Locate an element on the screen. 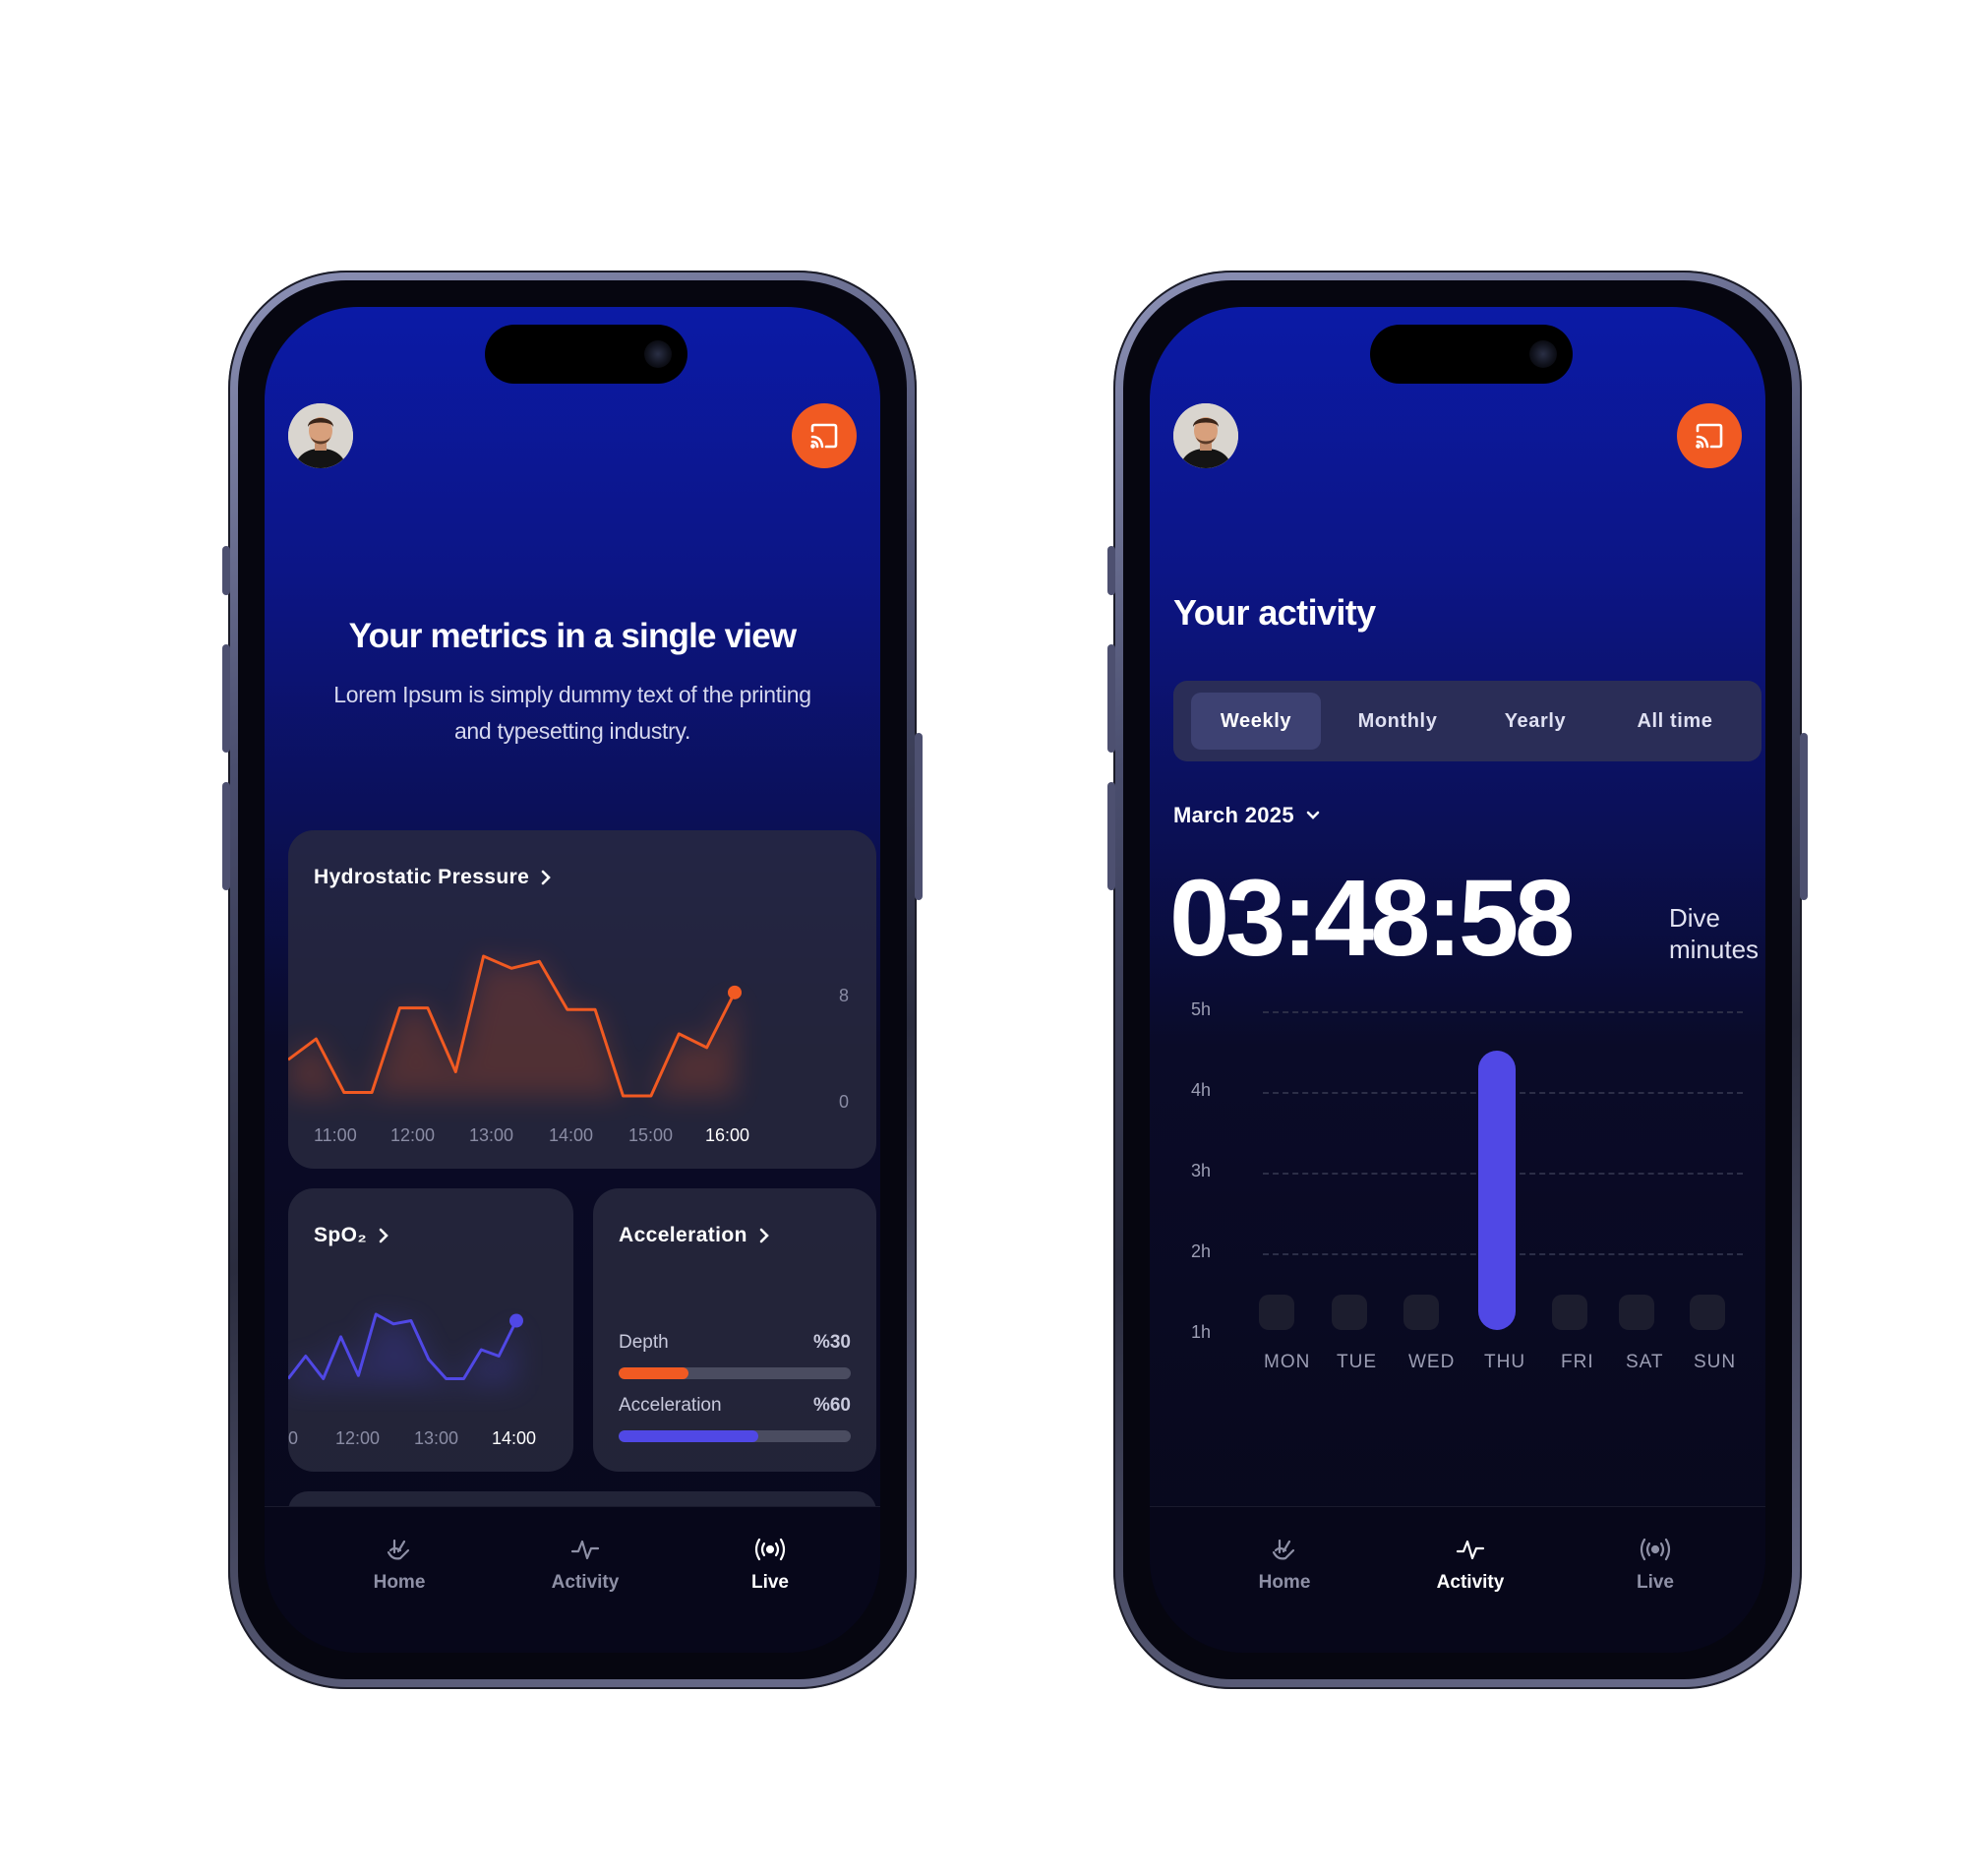 Image resolution: width=1970 pixels, height=1876 pixels. y-tick: 3h is located at coordinates (1201, 1170).